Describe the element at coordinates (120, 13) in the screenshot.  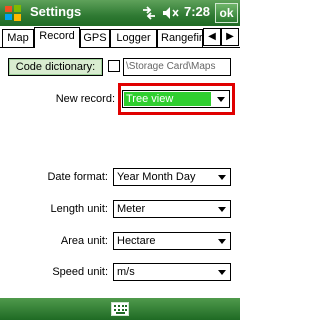
I see `title-bar: Settings 7:28 ok` at that location.